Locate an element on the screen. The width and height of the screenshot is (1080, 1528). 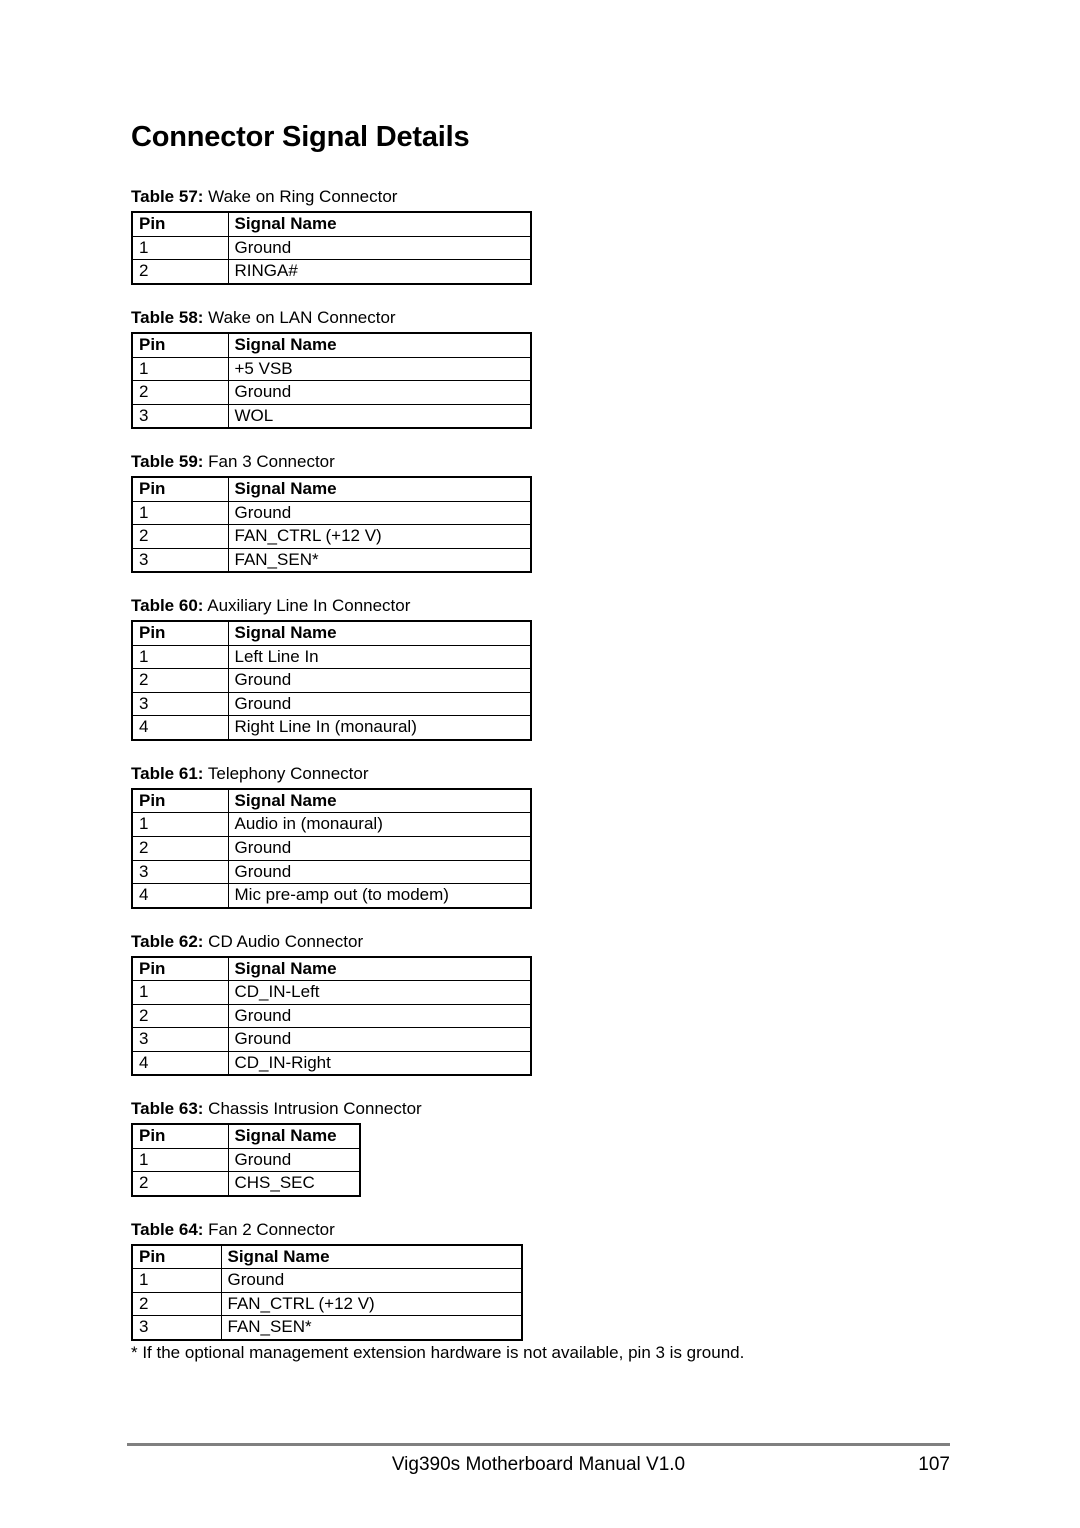
table-caption: Table 57: Wake on Ring Connector is located at coordinates (546, 197).